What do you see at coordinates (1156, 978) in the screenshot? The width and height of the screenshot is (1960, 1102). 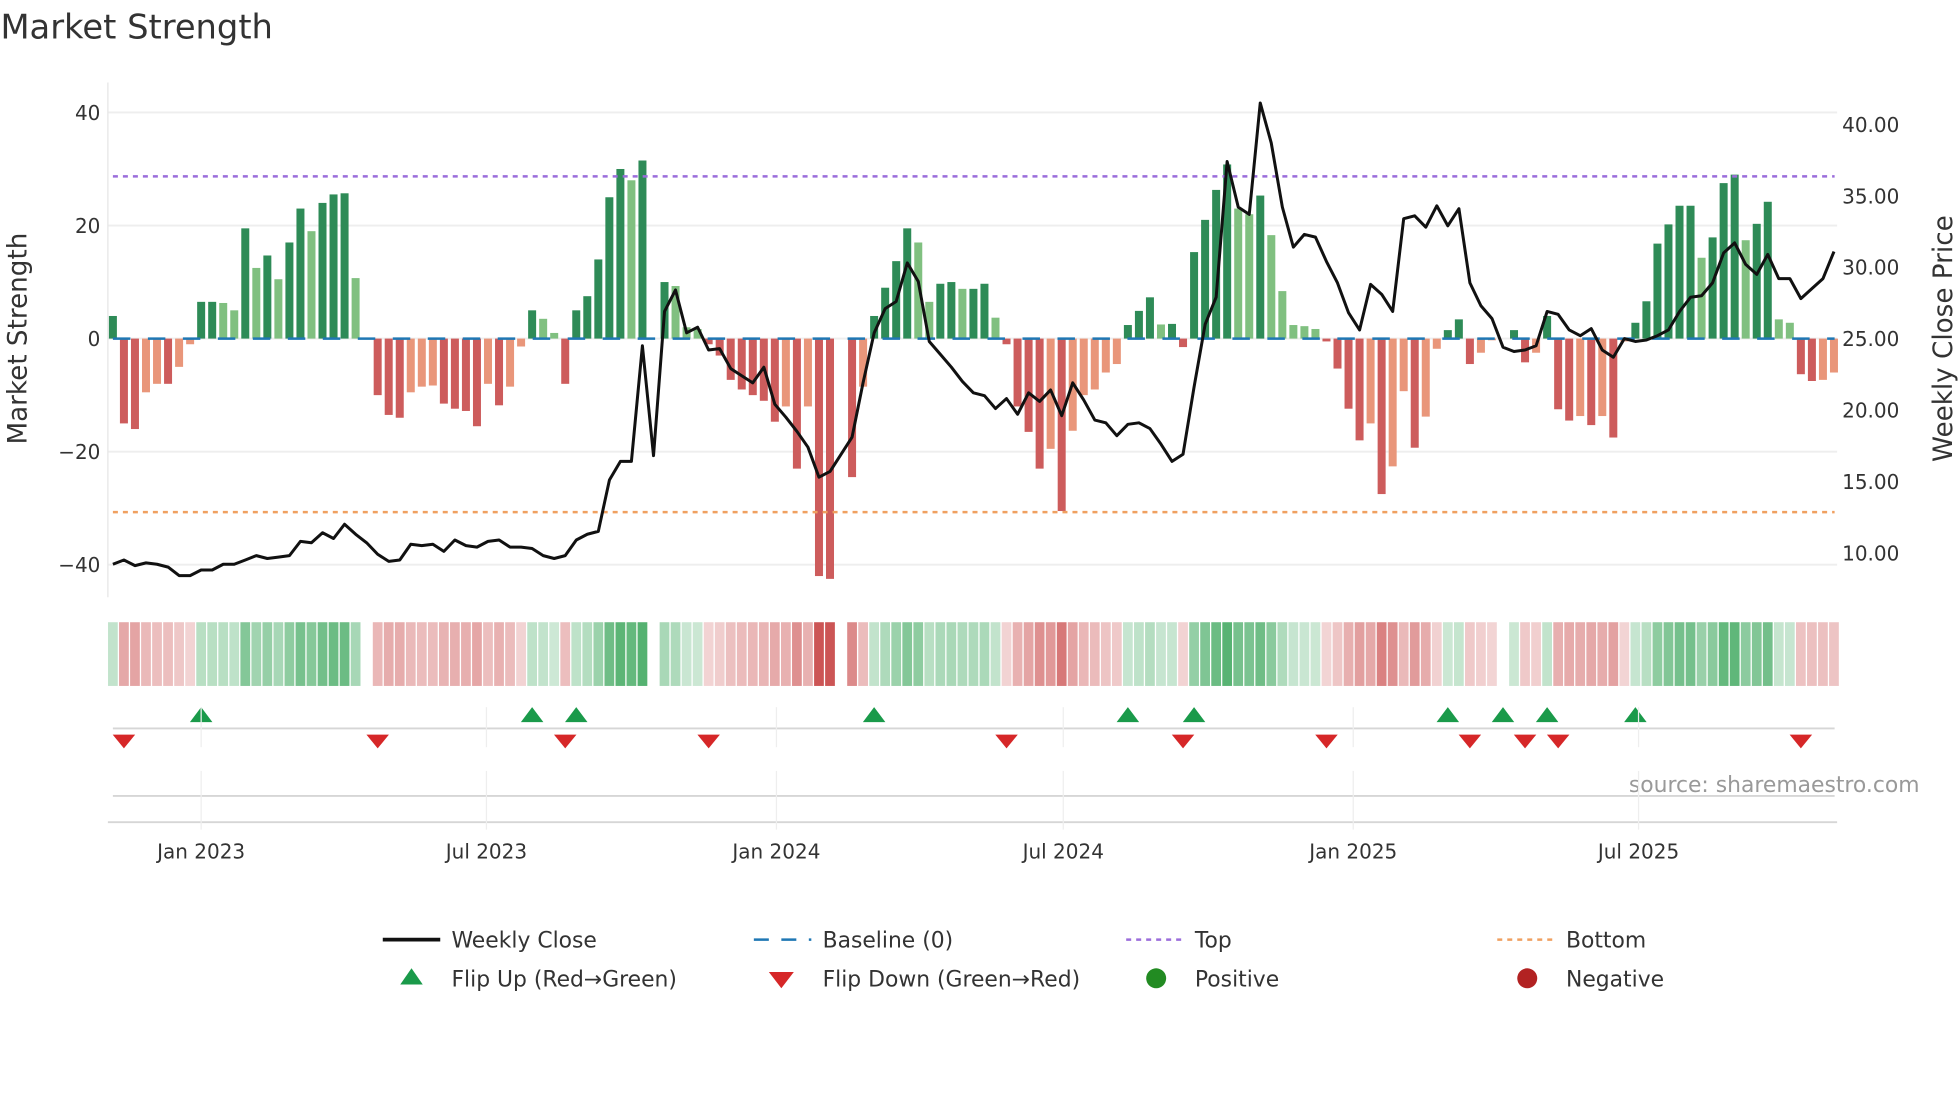 I see `dot-icon` at bounding box center [1156, 978].